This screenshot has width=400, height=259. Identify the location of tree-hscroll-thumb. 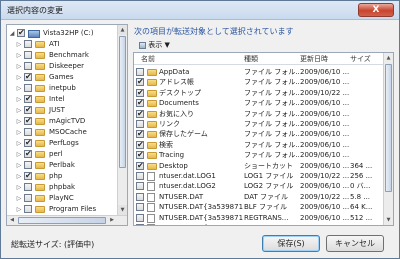
(62, 220).